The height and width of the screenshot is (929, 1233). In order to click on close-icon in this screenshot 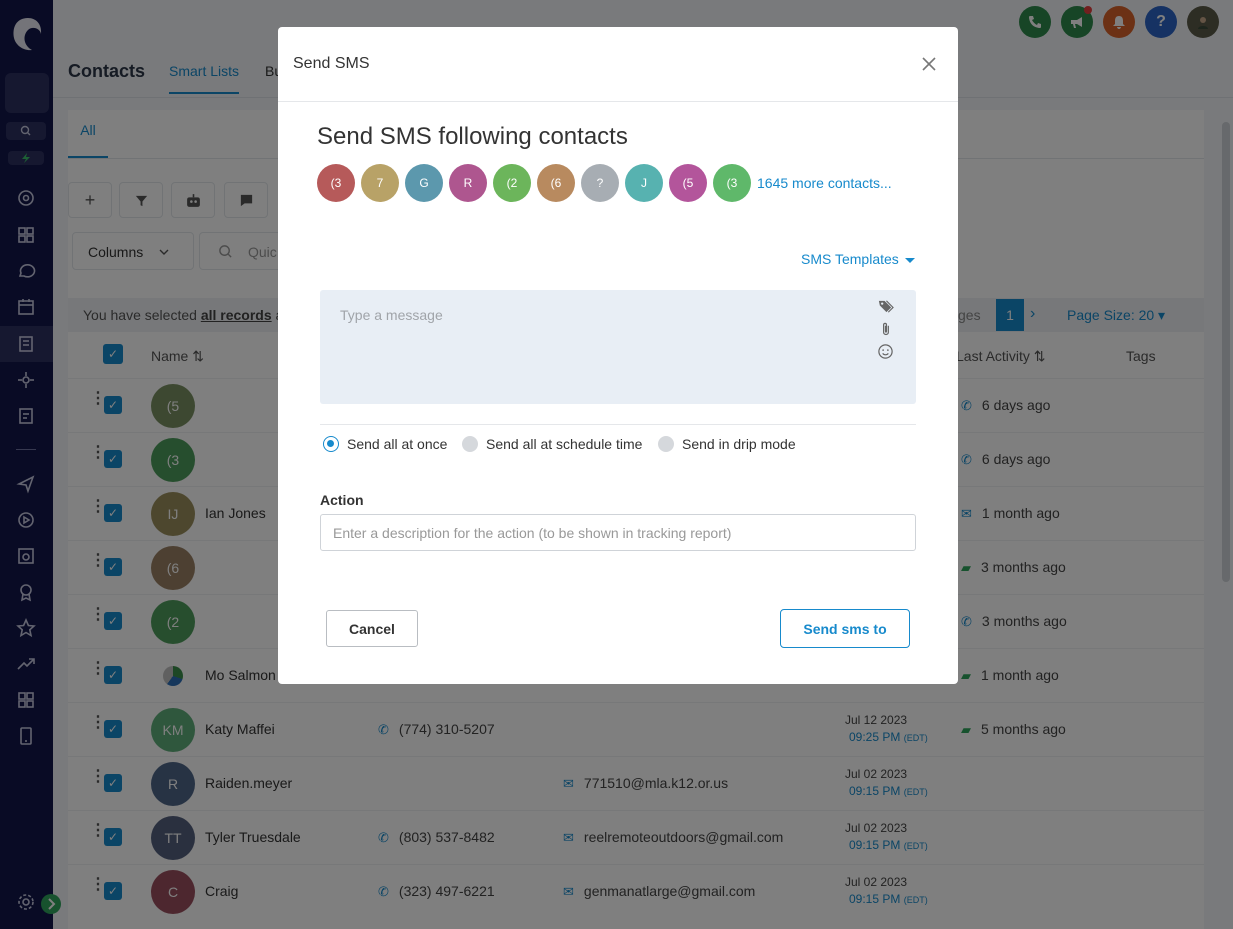, I will do `click(929, 64)`.